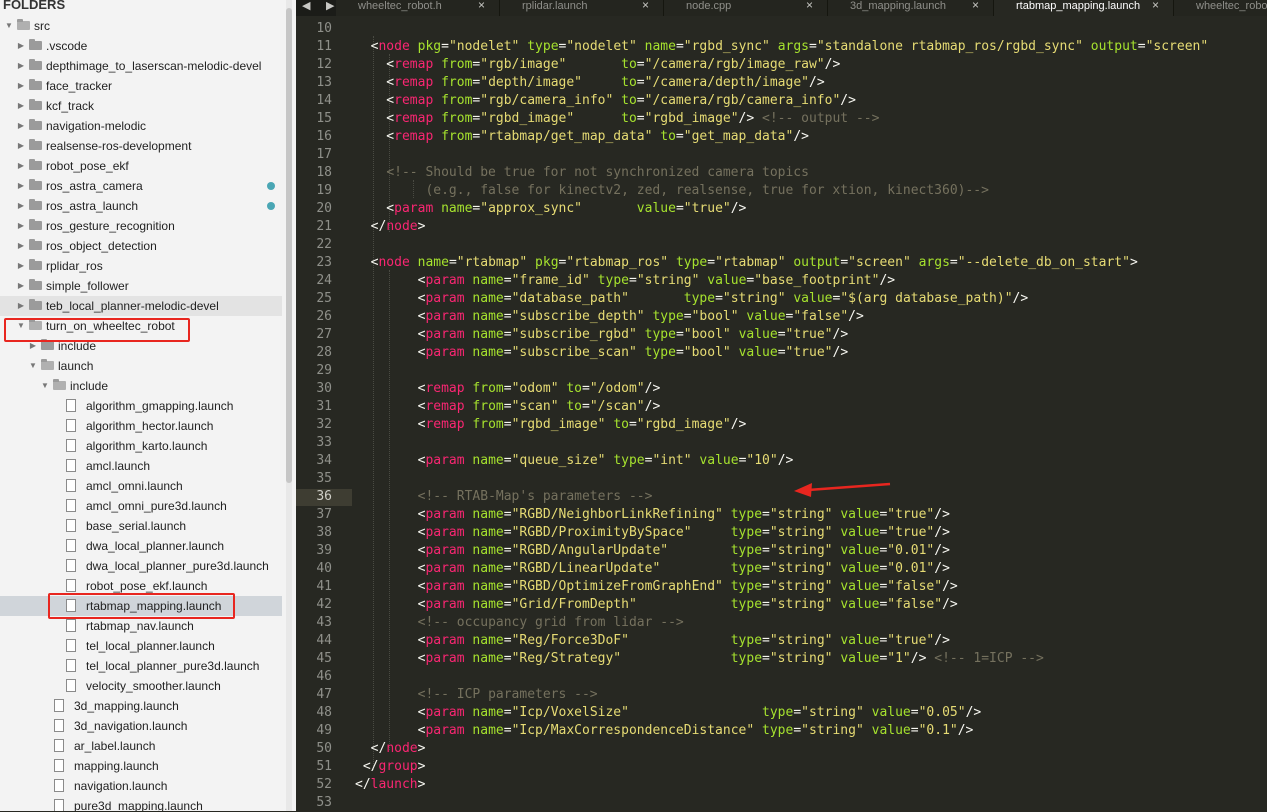 The image size is (1267, 812). Describe the element at coordinates (141, 786) in the screenshot. I see `file-row: navigation.launch` at that location.